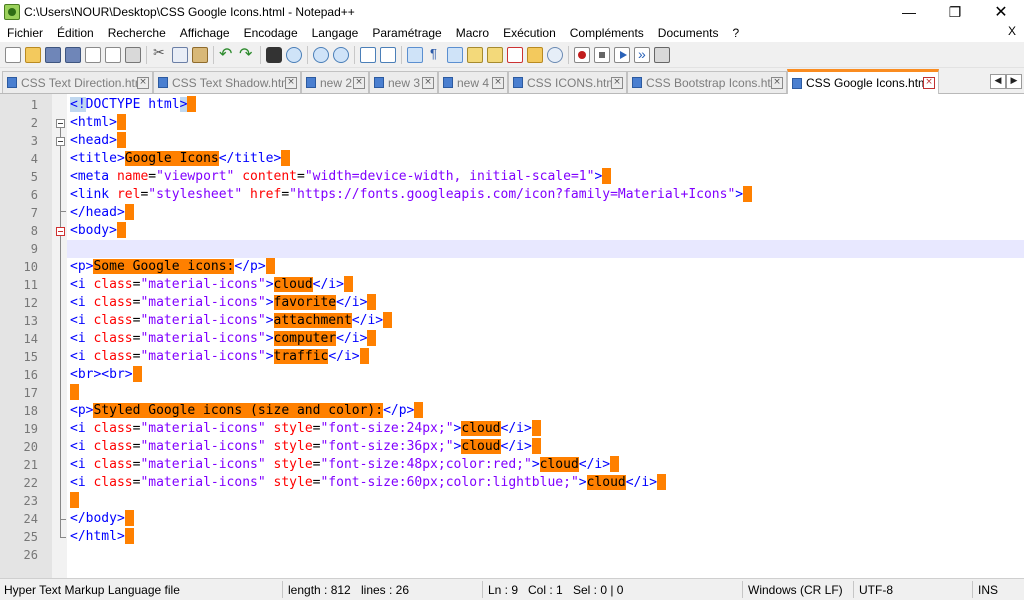  What do you see at coordinates (34, 105) in the screenshot?
I see `line-number: 1` at bounding box center [34, 105].